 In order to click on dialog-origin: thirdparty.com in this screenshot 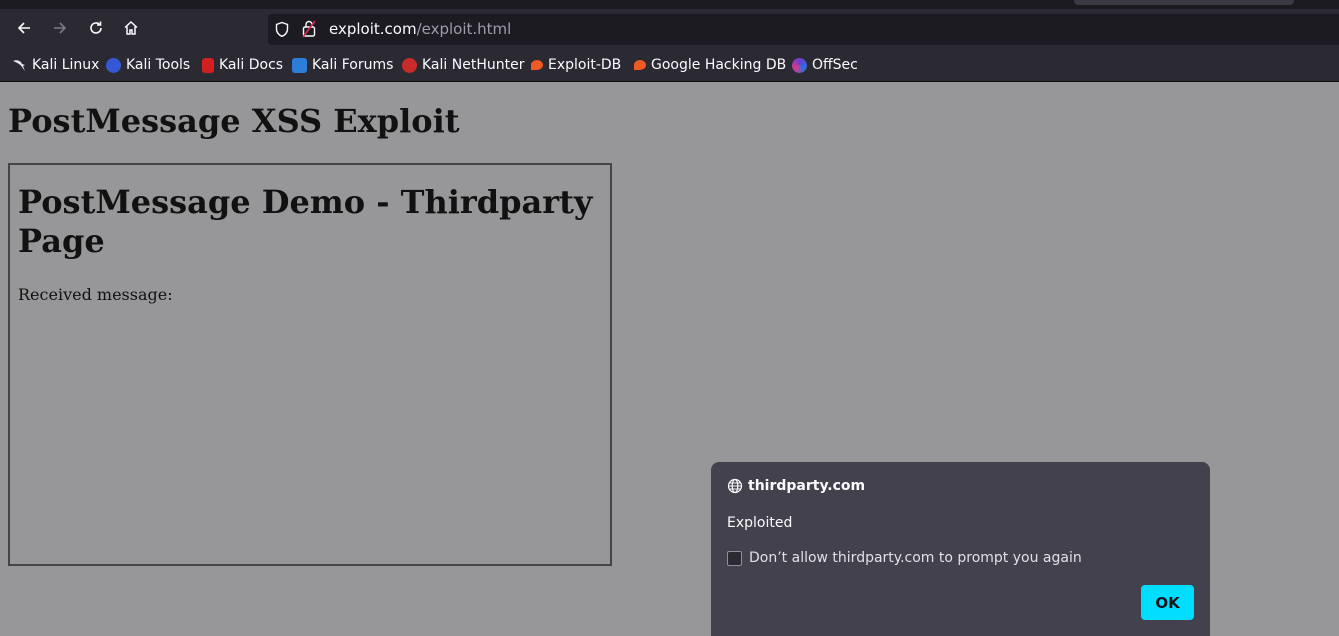, I will do `click(796, 486)`.